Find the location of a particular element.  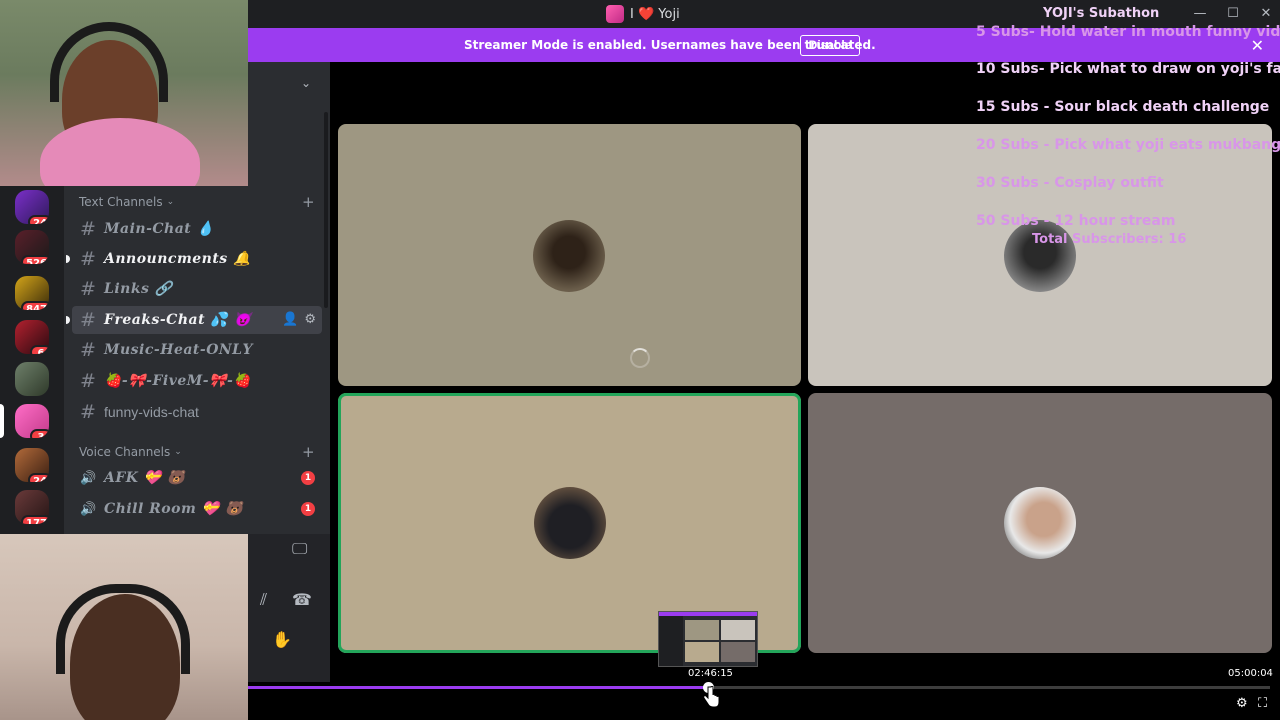

selected-server-indicator is located at coordinates (2, 421).